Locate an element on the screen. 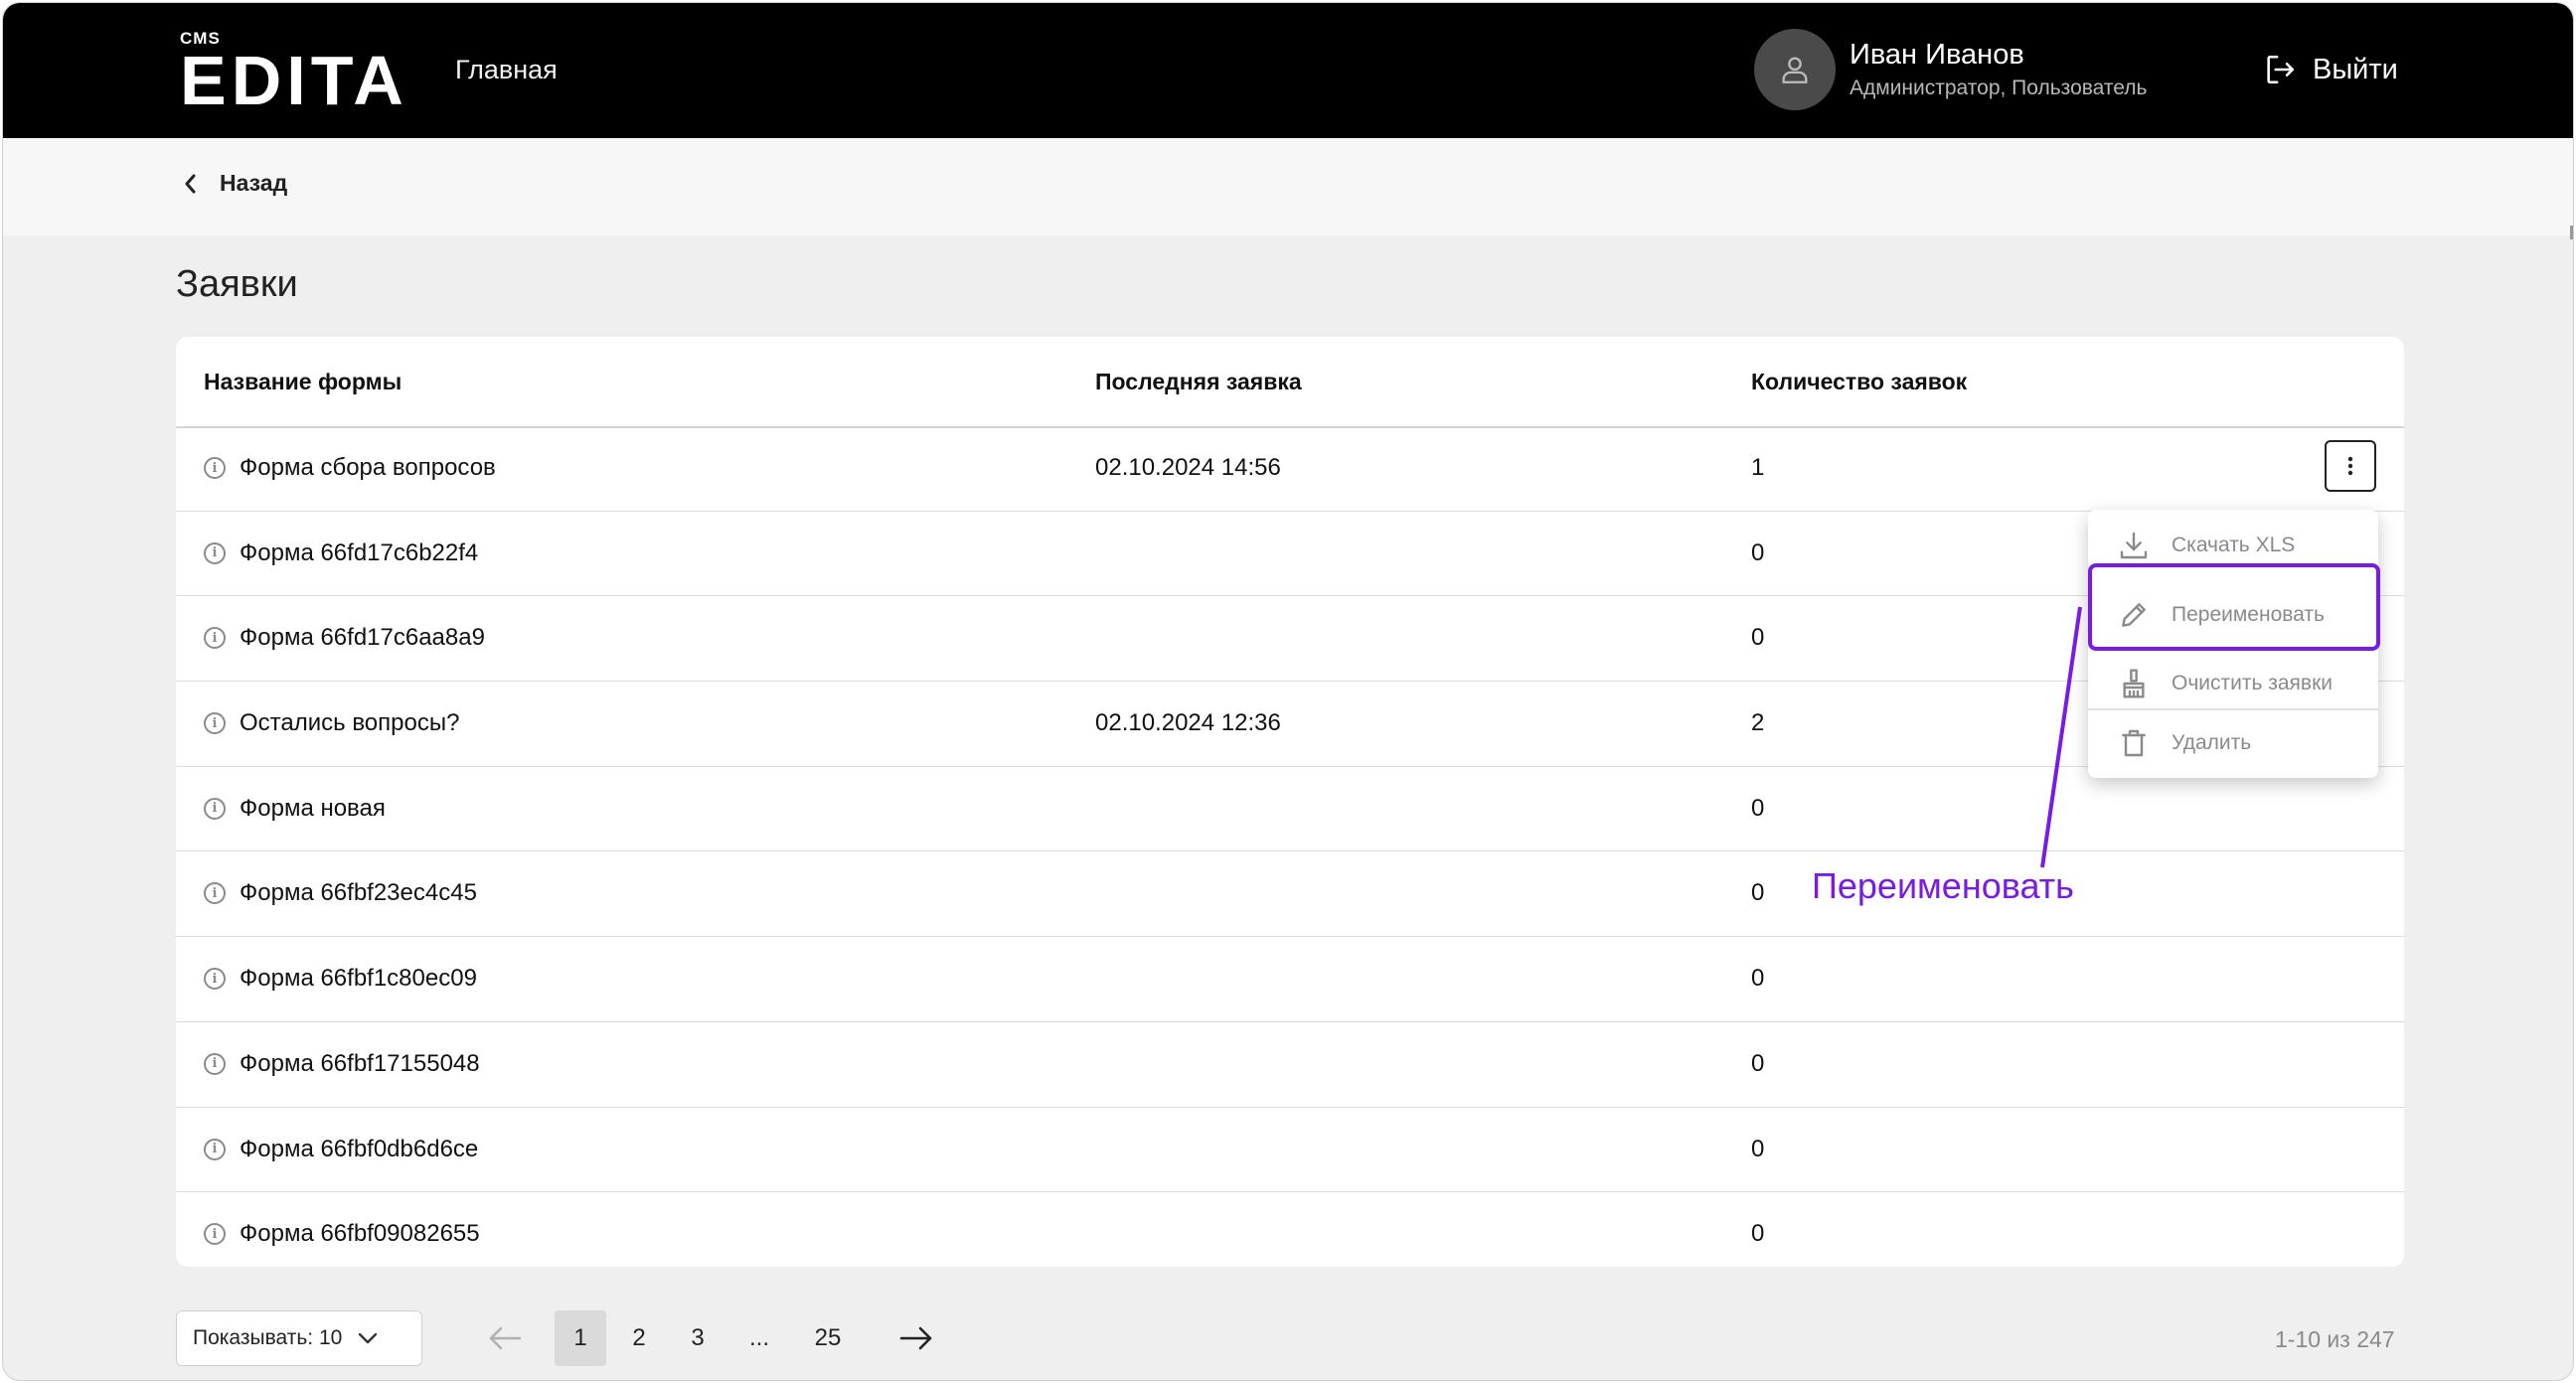 The image size is (2576, 1383). callout-label: Переименовать is located at coordinates (1943, 885).